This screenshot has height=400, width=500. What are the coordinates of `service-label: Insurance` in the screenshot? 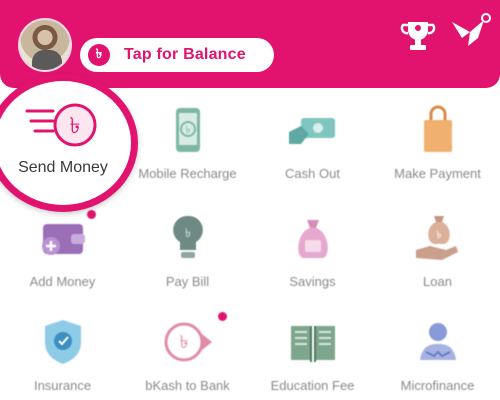 It's located at (62, 385).